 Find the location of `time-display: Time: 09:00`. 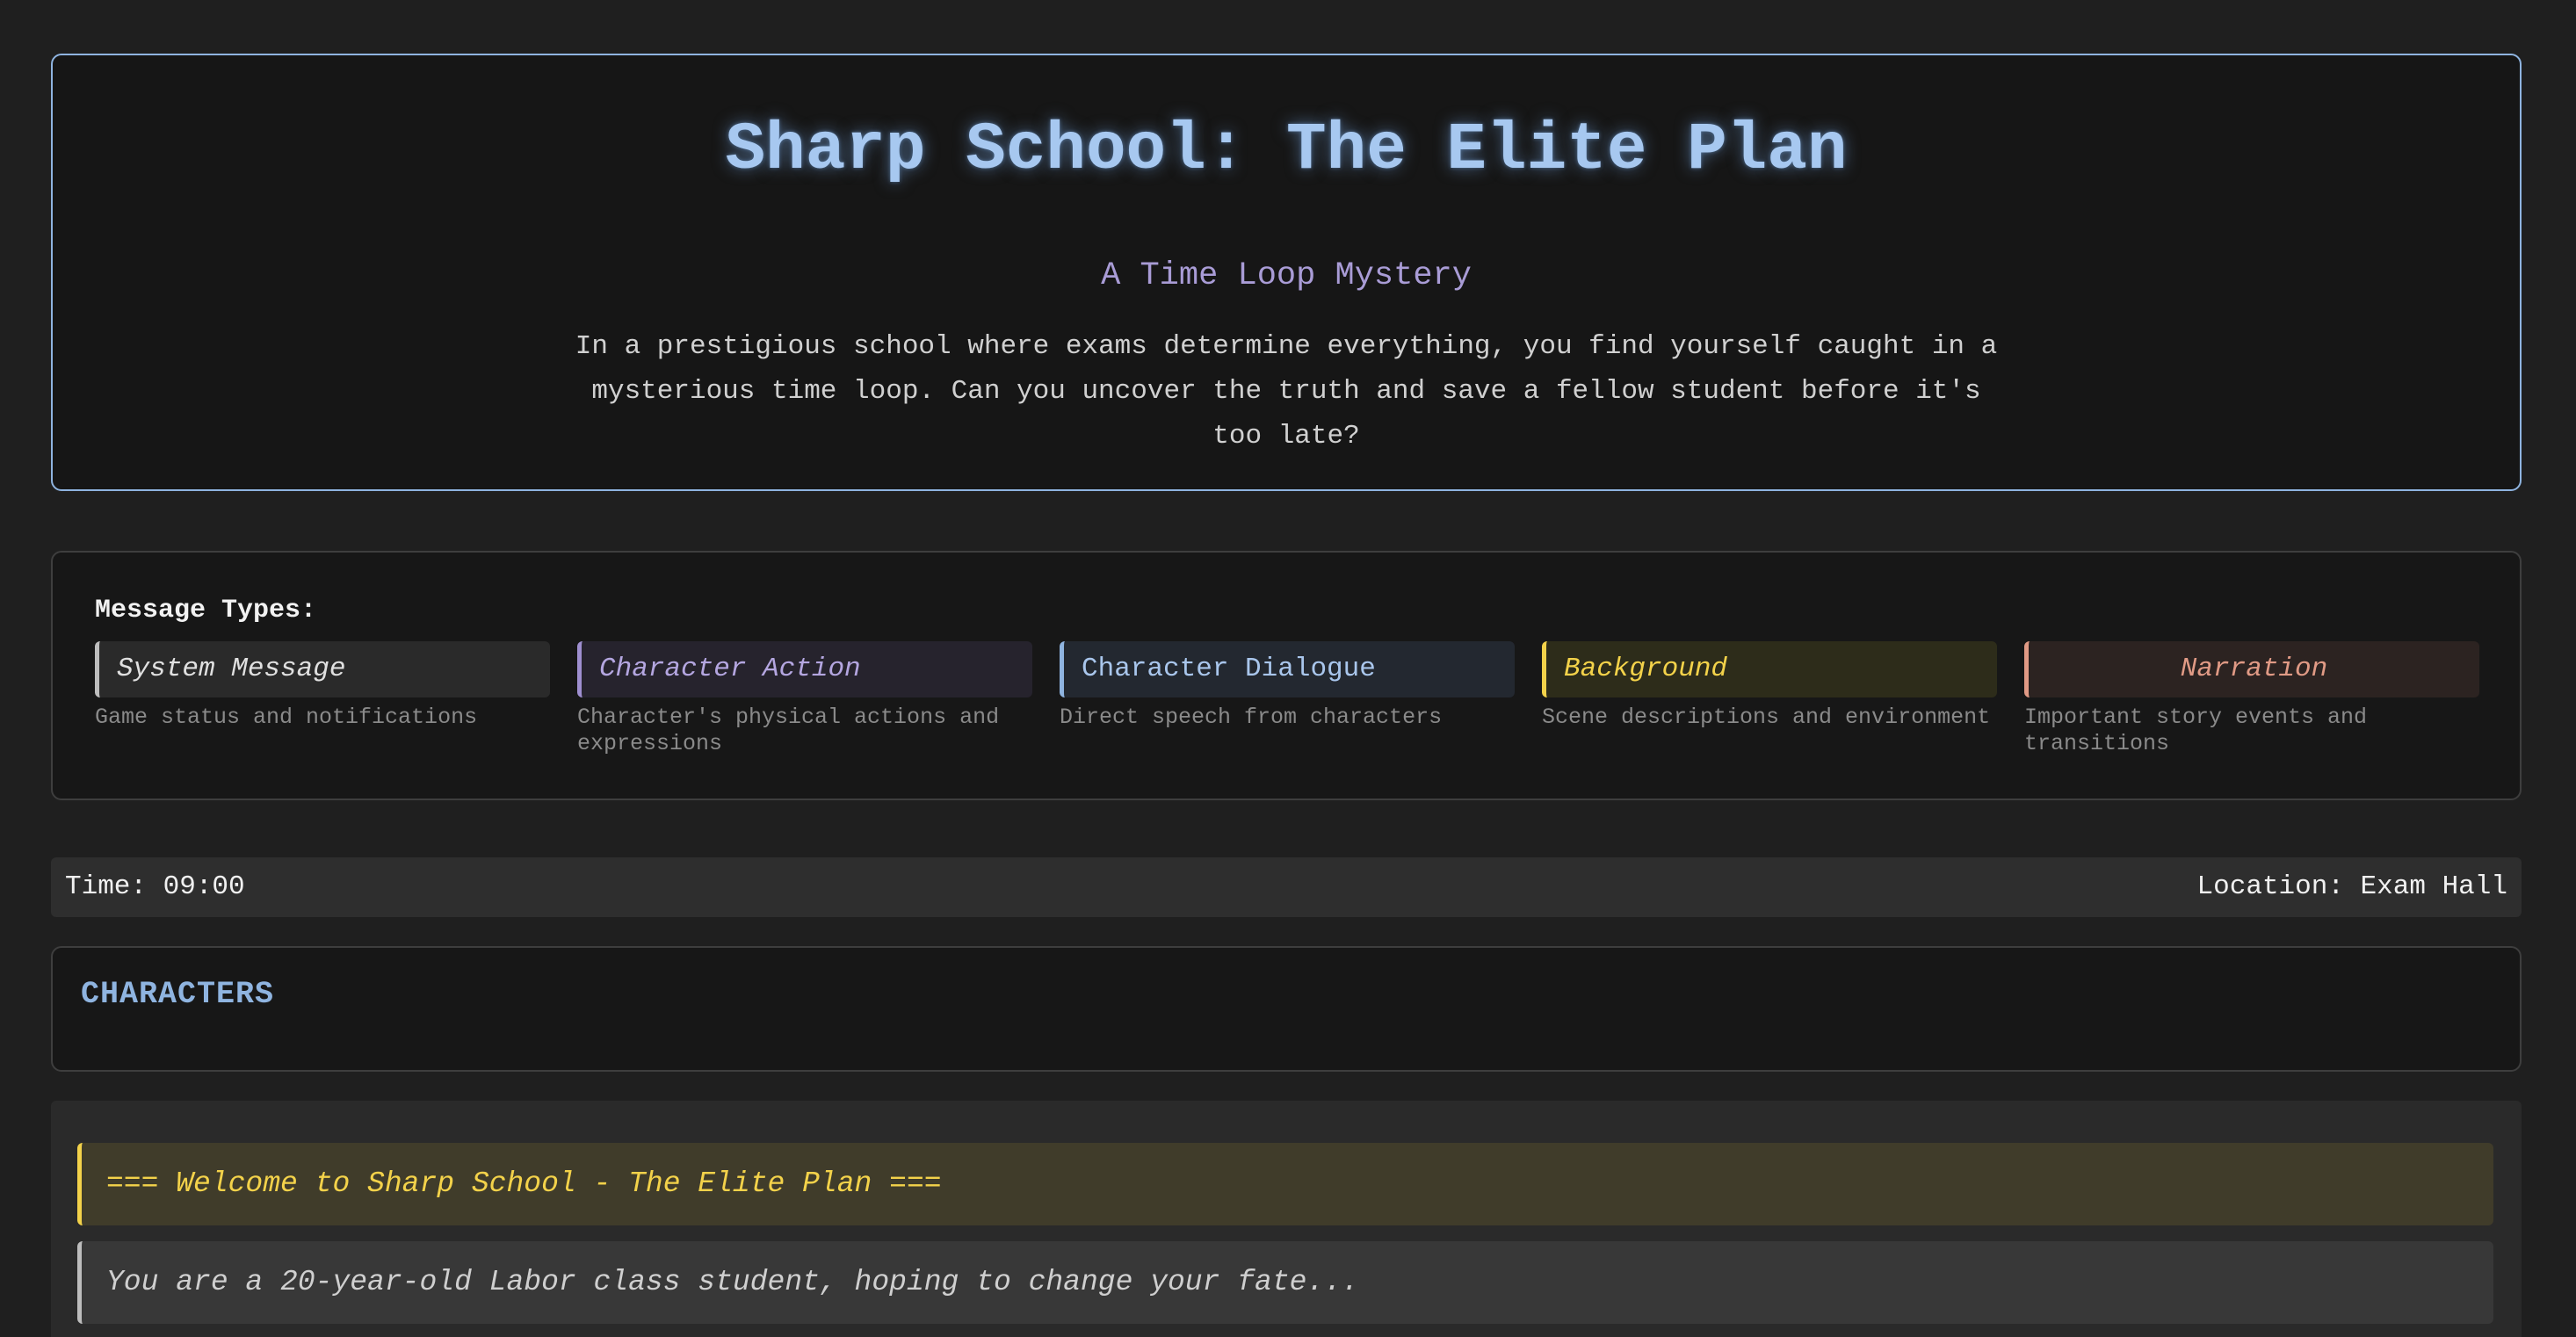

time-display: Time: 09:00 is located at coordinates (155, 887).